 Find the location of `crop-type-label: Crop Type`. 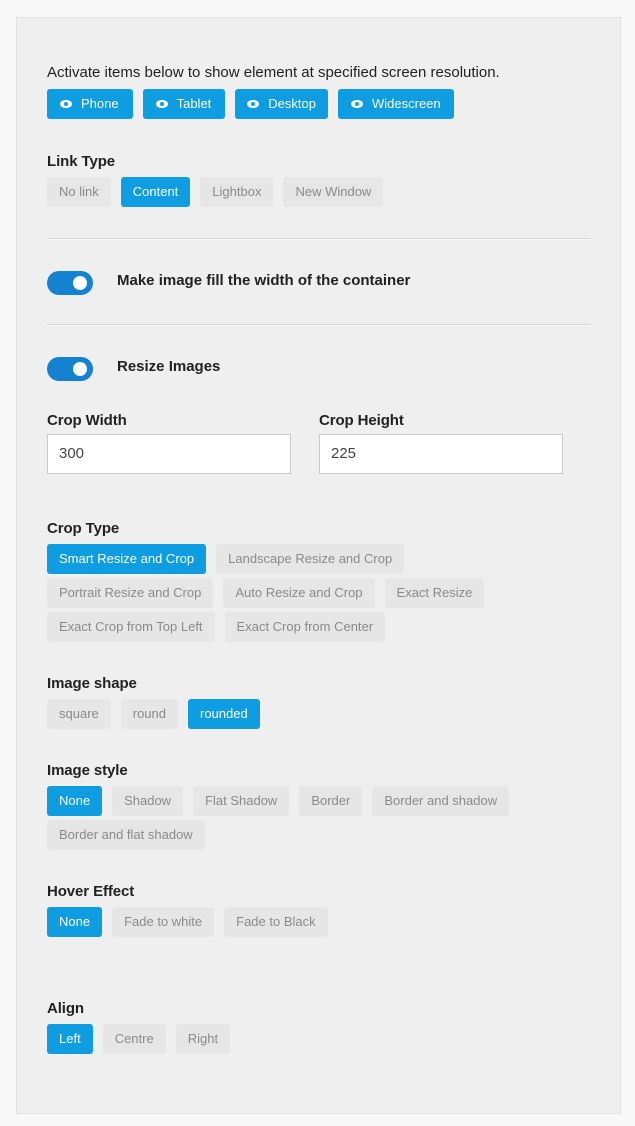

crop-type-label: Crop Type is located at coordinates (83, 528).